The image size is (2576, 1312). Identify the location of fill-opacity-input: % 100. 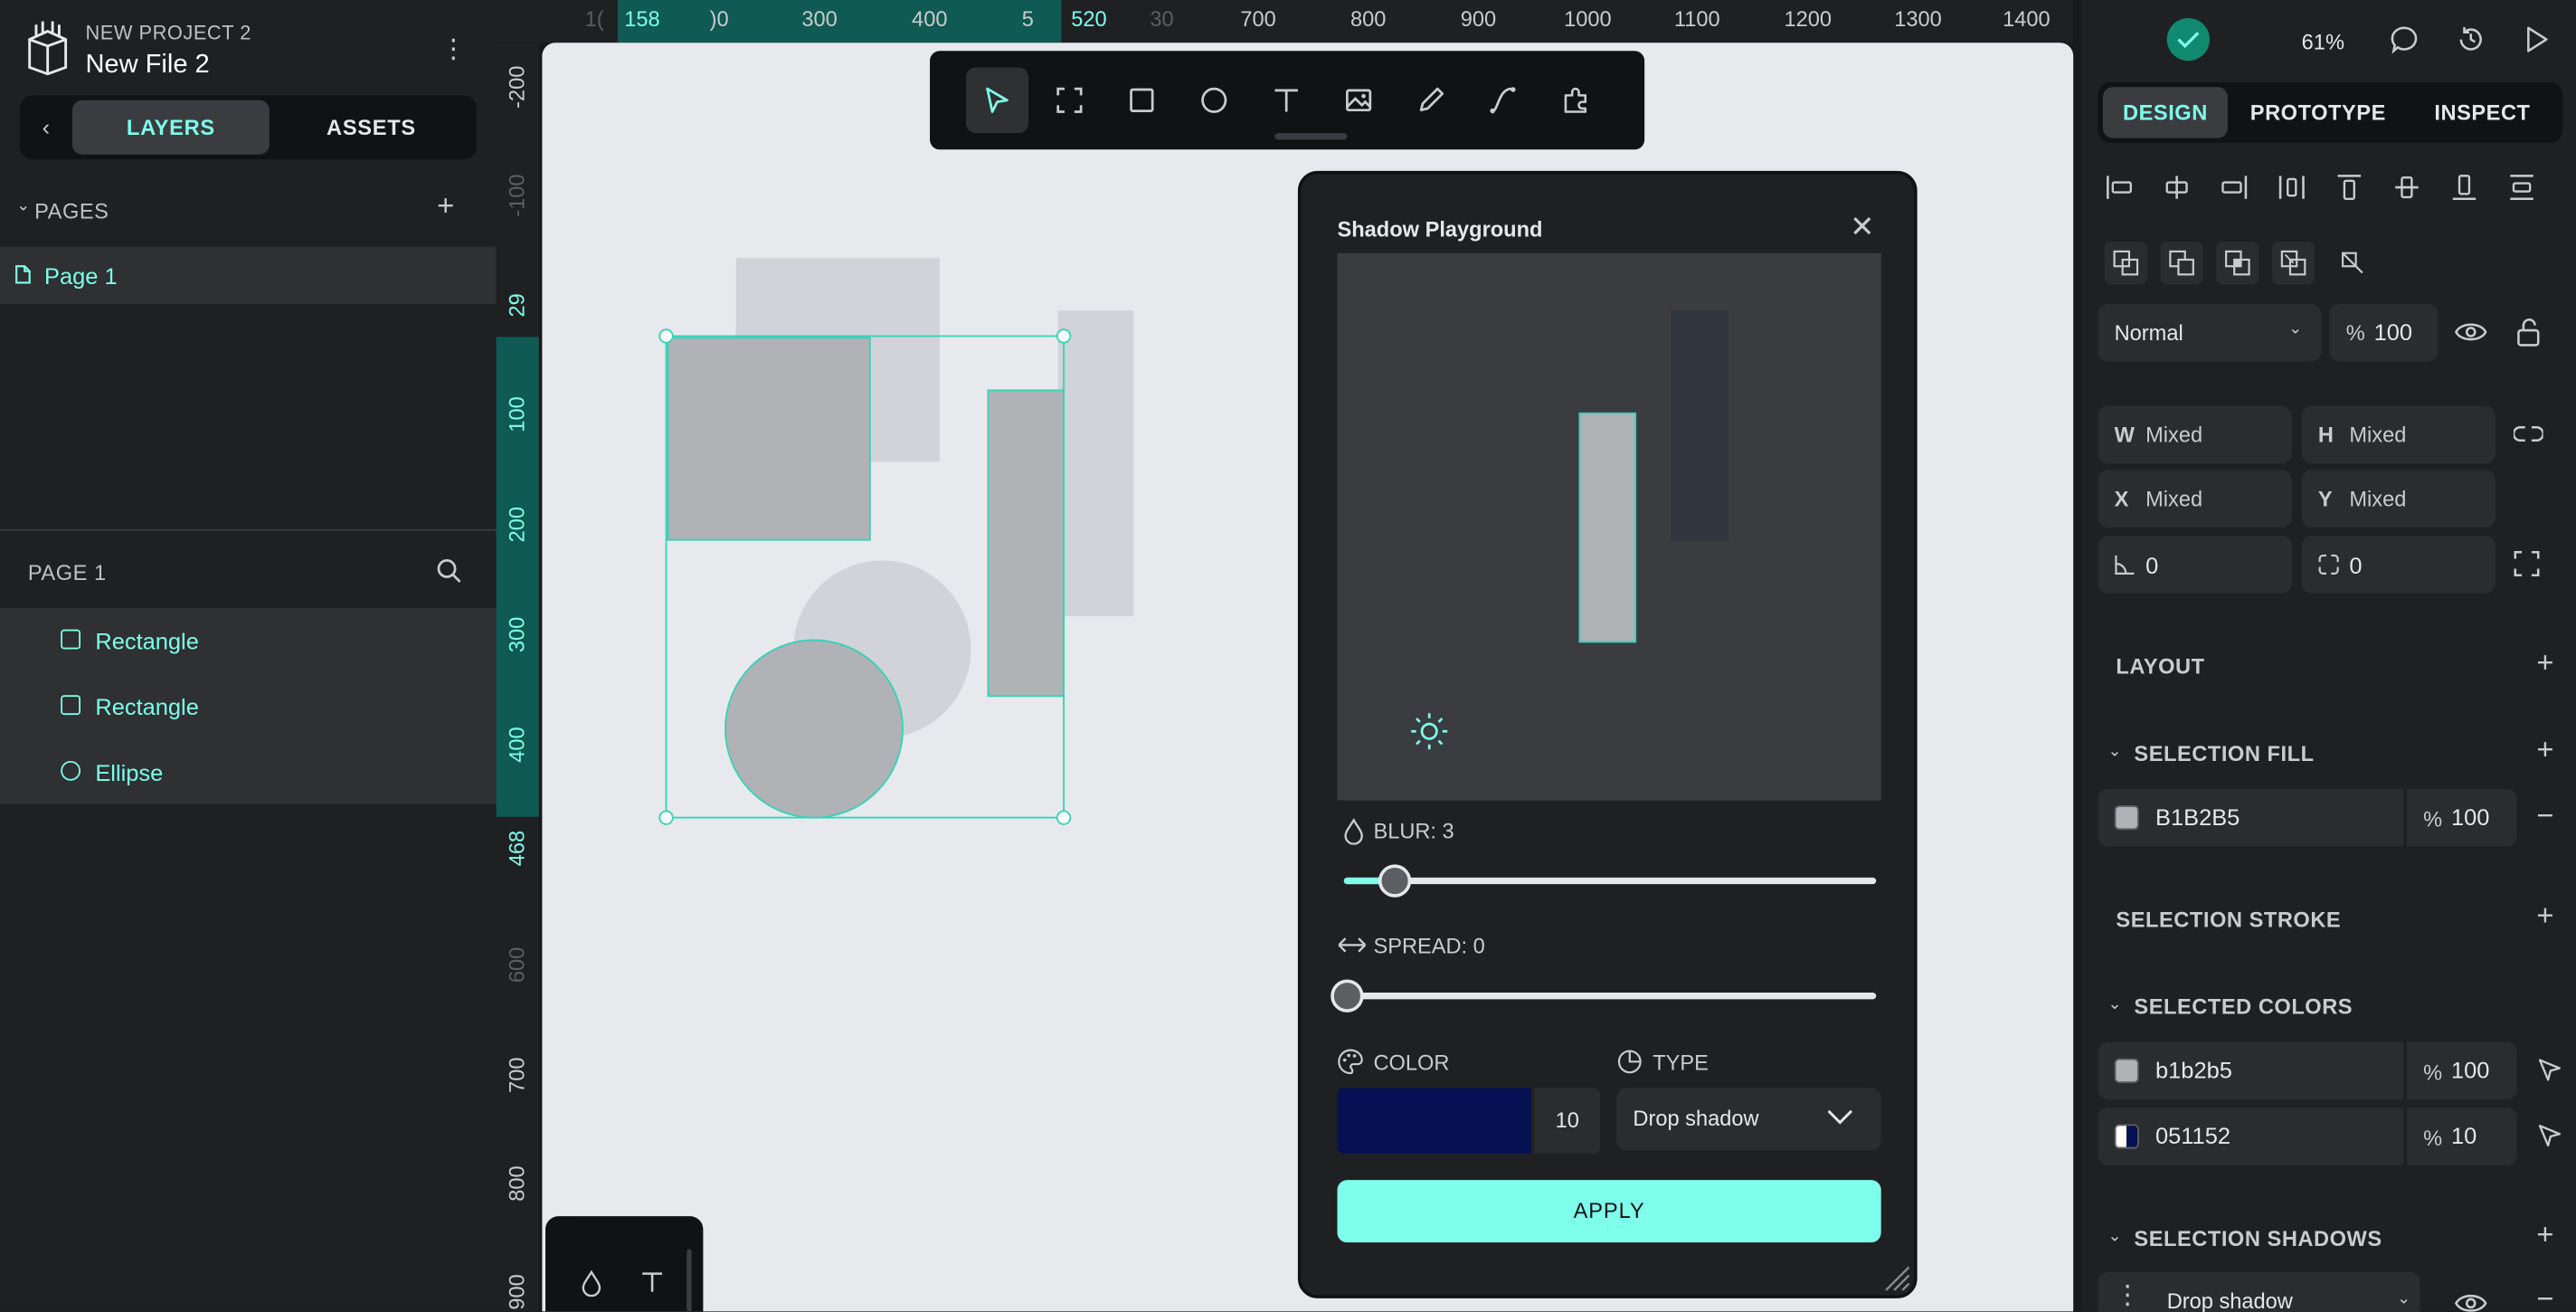
(2461, 817).